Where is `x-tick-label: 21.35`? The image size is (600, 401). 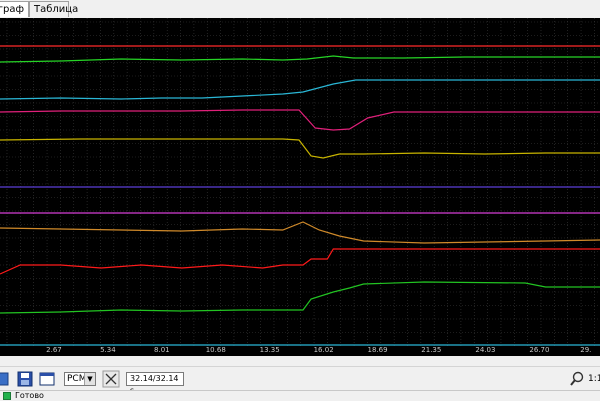
x-tick-label: 21.35 is located at coordinates (431, 350).